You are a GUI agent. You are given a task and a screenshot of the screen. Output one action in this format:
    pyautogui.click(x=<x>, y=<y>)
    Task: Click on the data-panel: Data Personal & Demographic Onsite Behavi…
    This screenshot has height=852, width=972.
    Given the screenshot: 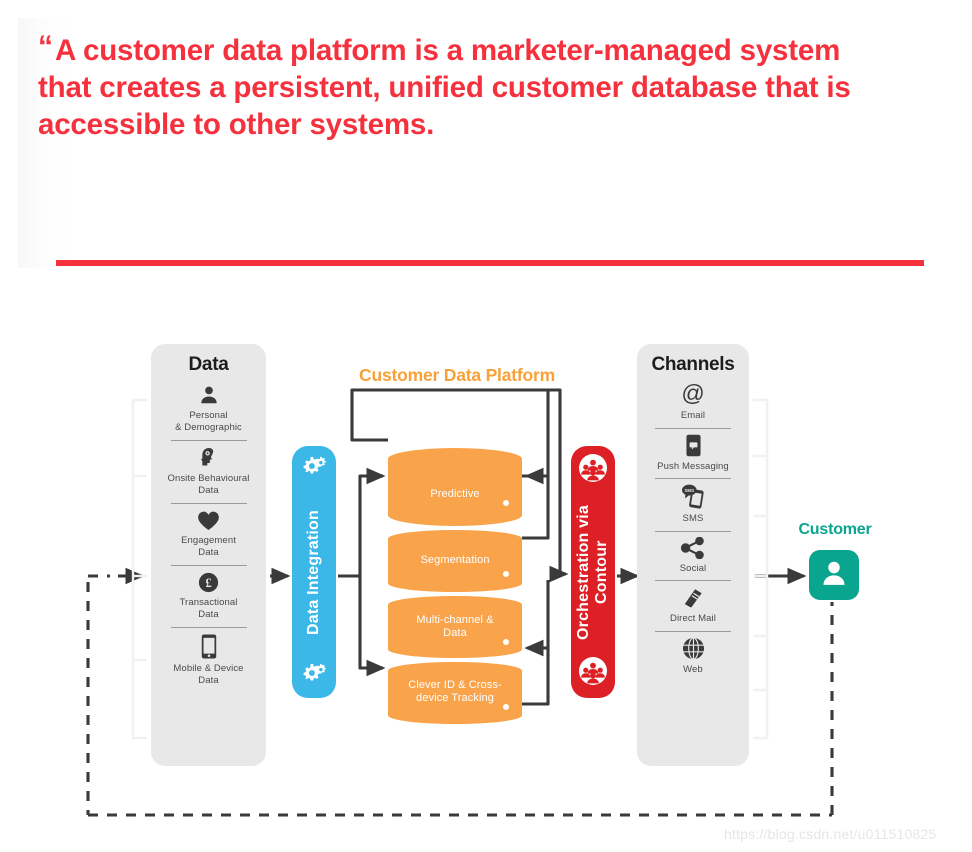 What is the action you would take?
    pyautogui.click(x=208, y=555)
    